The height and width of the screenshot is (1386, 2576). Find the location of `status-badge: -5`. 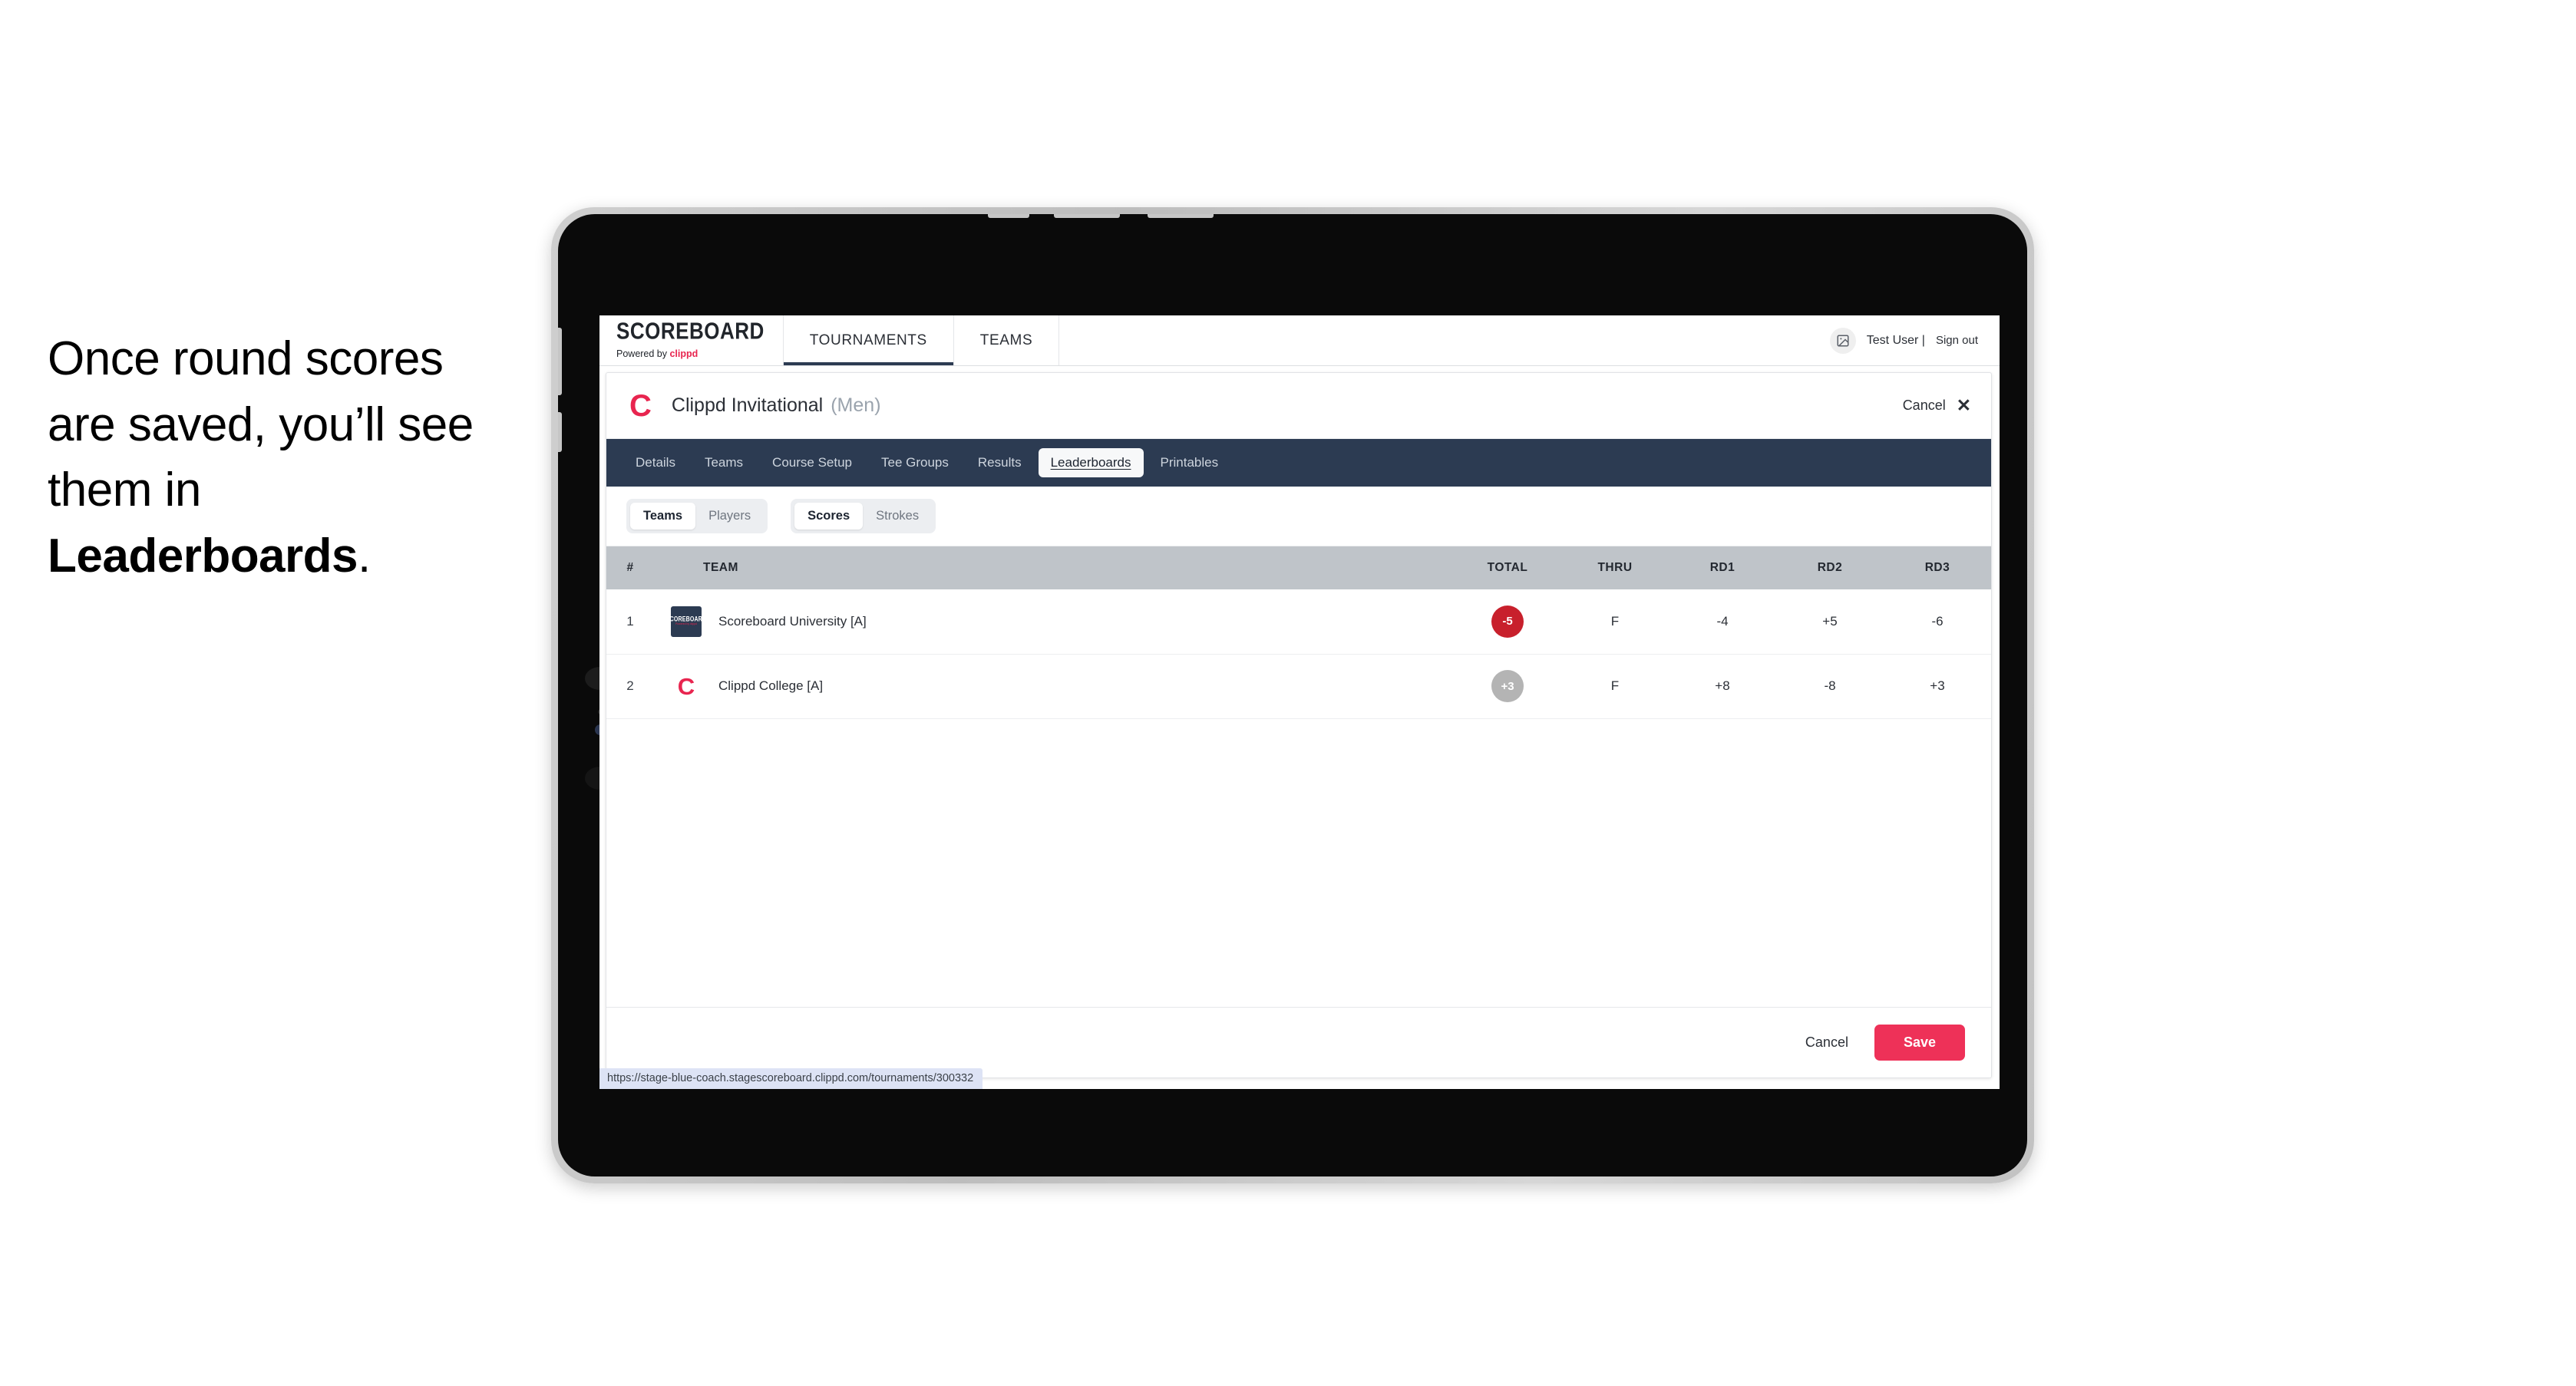

status-badge: -5 is located at coordinates (1507, 621).